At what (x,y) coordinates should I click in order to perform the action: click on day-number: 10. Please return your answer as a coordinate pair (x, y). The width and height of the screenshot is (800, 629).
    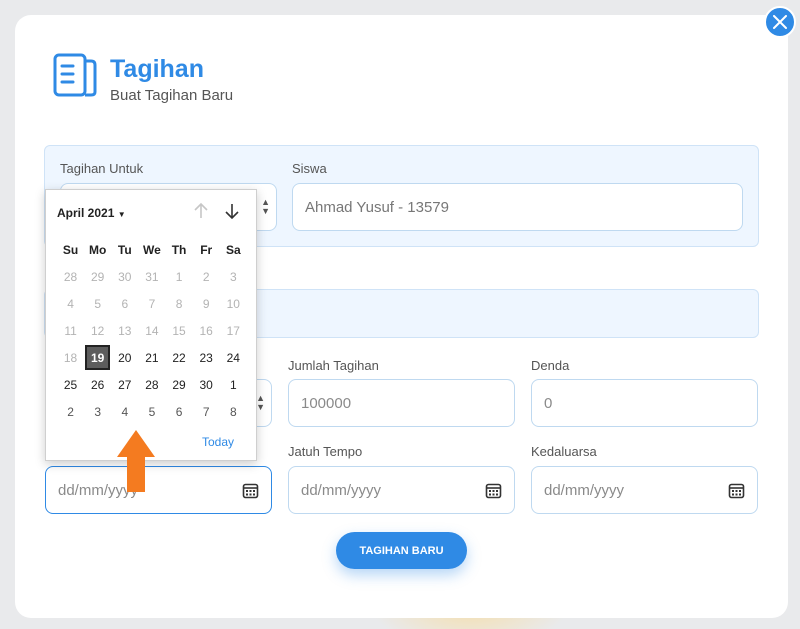
    Looking at the image, I should click on (233, 303).